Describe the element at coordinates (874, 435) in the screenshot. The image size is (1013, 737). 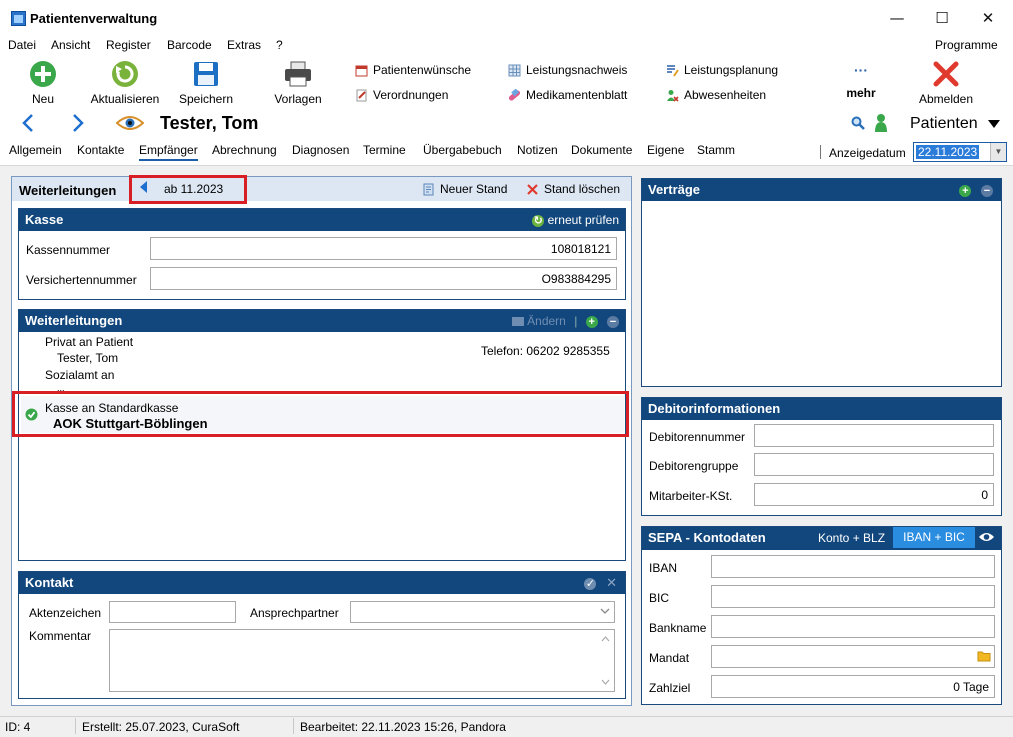
I see `debitorennummer-field` at that location.